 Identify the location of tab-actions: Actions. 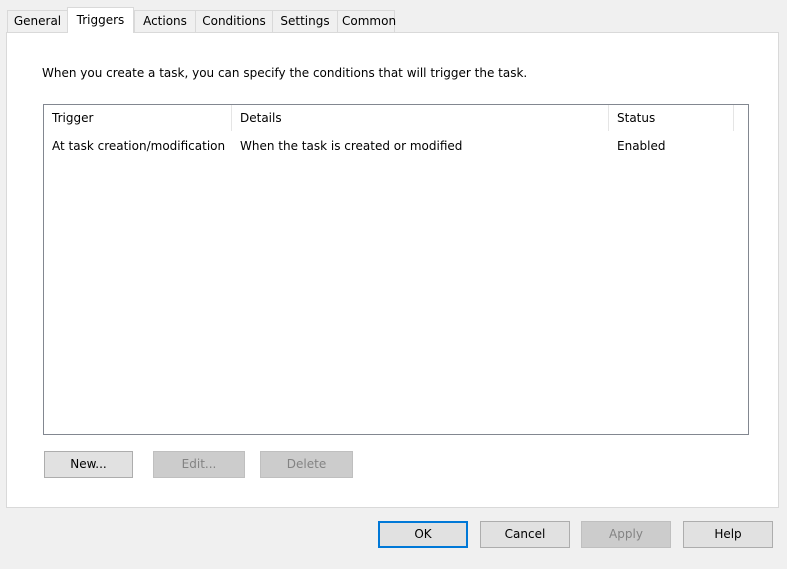
(165, 21).